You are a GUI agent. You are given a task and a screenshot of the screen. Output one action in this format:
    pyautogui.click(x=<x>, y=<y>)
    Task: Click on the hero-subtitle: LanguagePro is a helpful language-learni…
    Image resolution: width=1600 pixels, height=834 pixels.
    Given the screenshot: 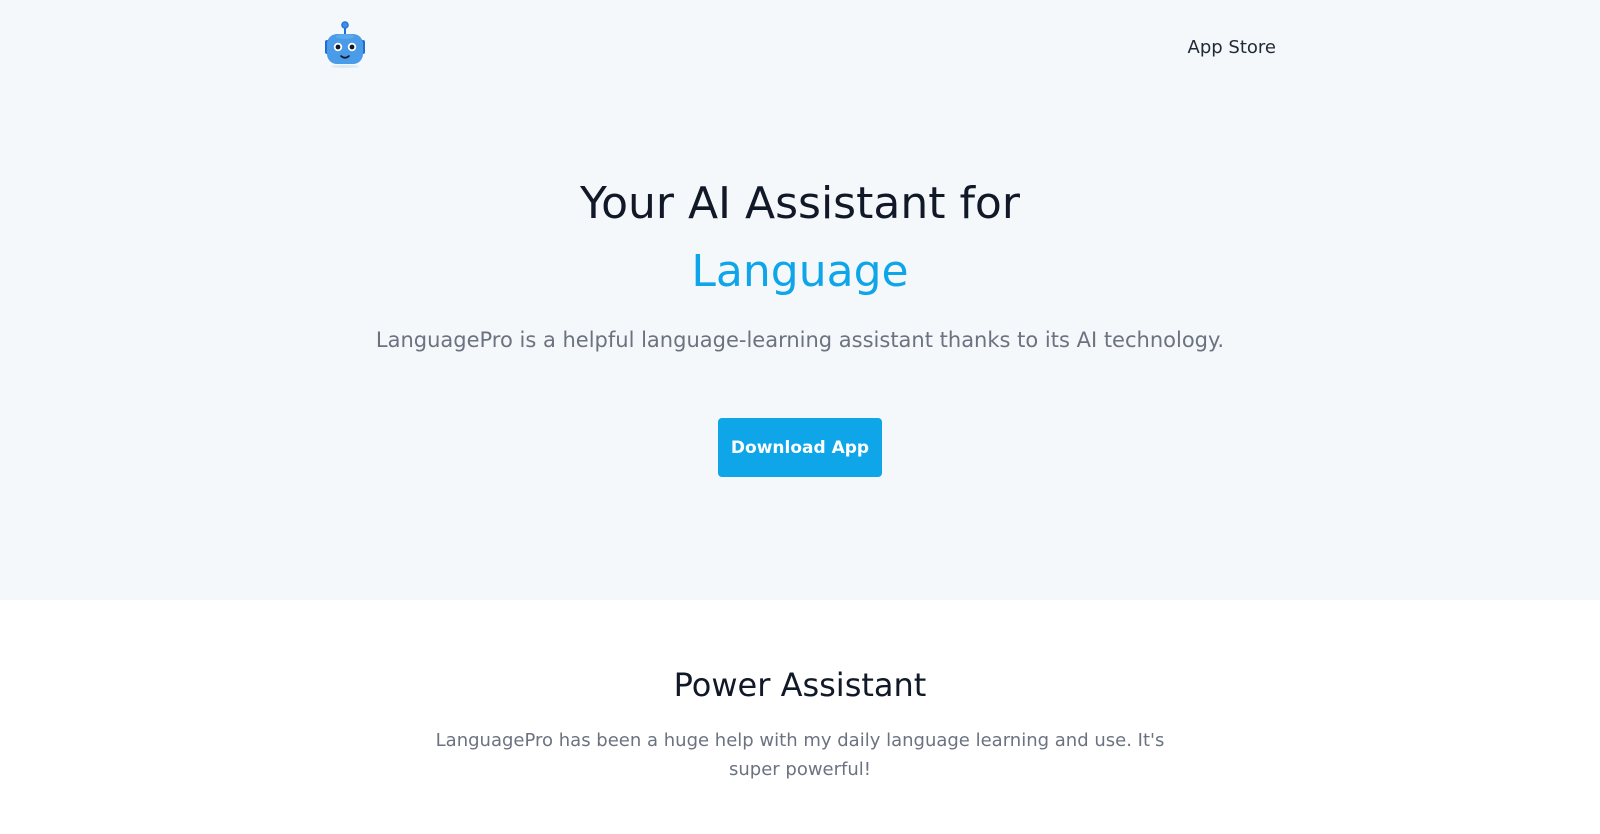 What is the action you would take?
    pyautogui.click(x=800, y=340)
    